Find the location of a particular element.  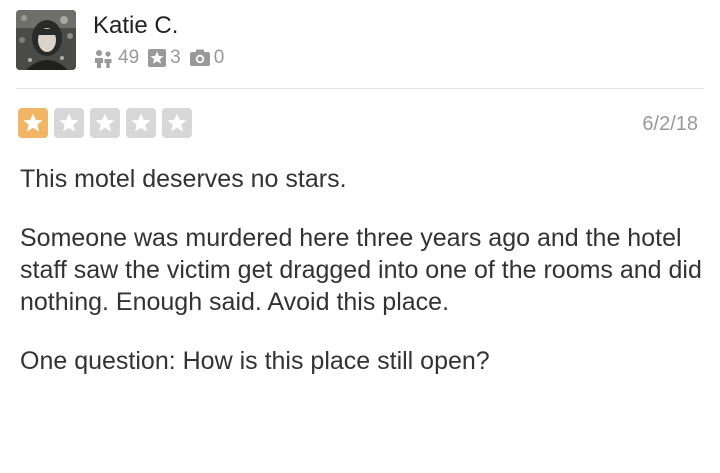

photos-count: 0 is located at coordinates (219, 57).